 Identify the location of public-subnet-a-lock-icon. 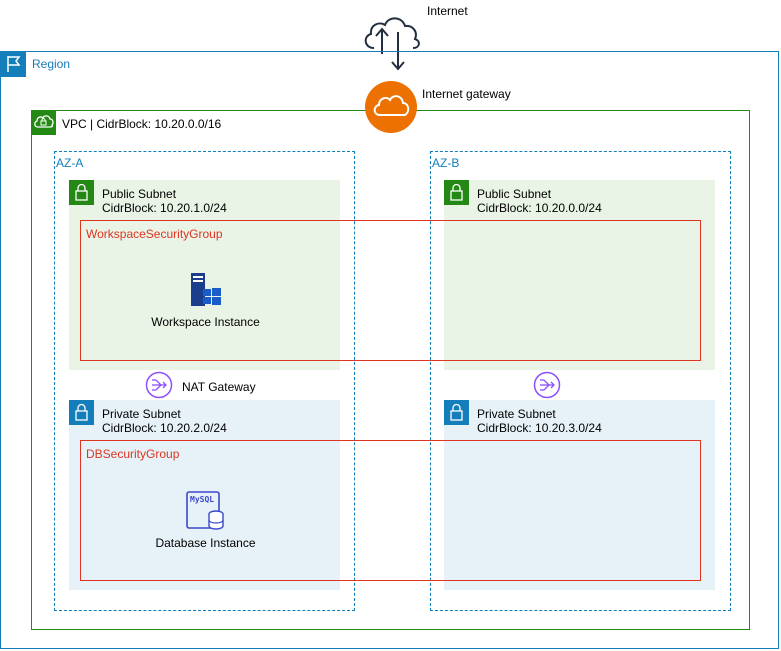
(81, 192).